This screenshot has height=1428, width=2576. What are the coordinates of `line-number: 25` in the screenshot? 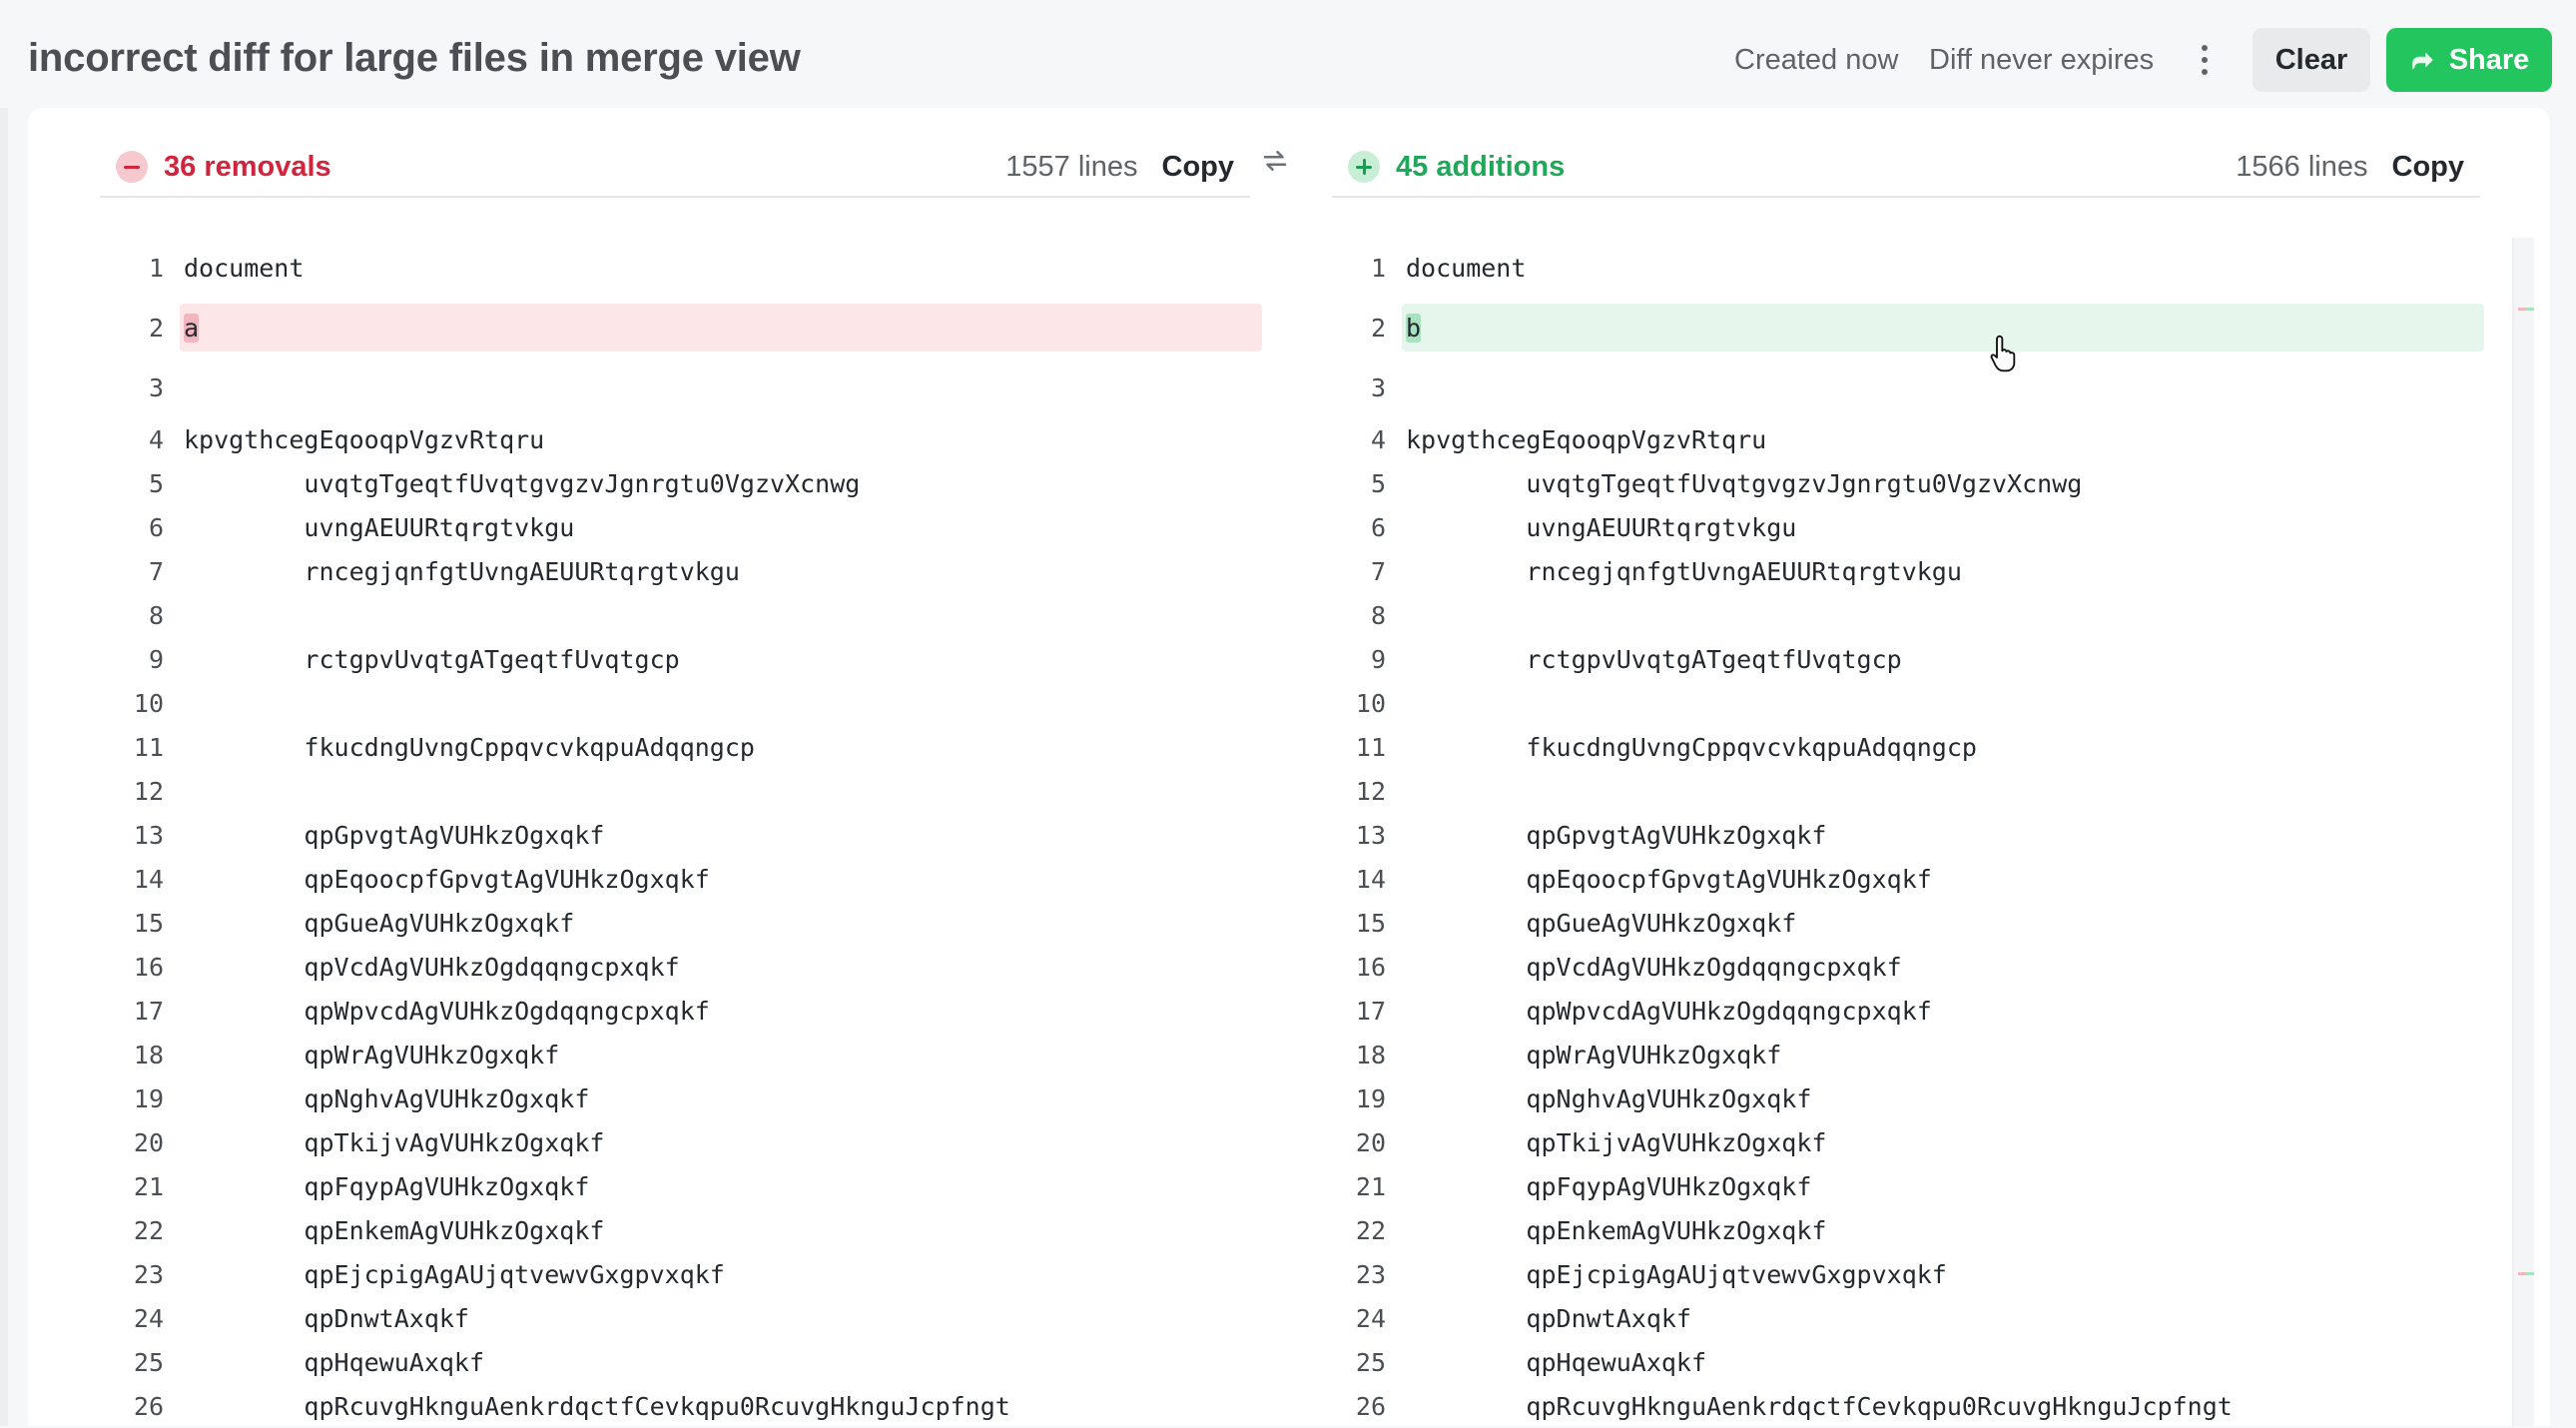 It's located at (148, 1362).